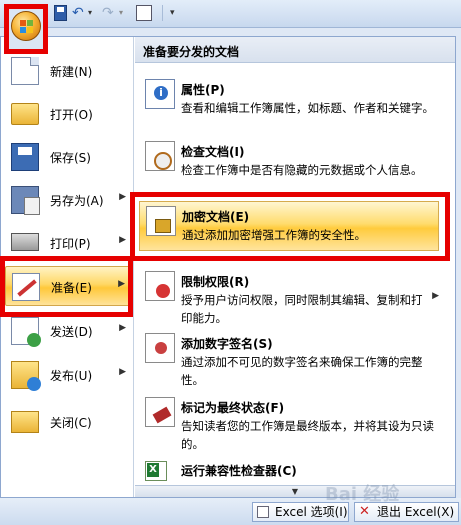  I want to click on menu-item-open: 打开(O), so click(67, 114).